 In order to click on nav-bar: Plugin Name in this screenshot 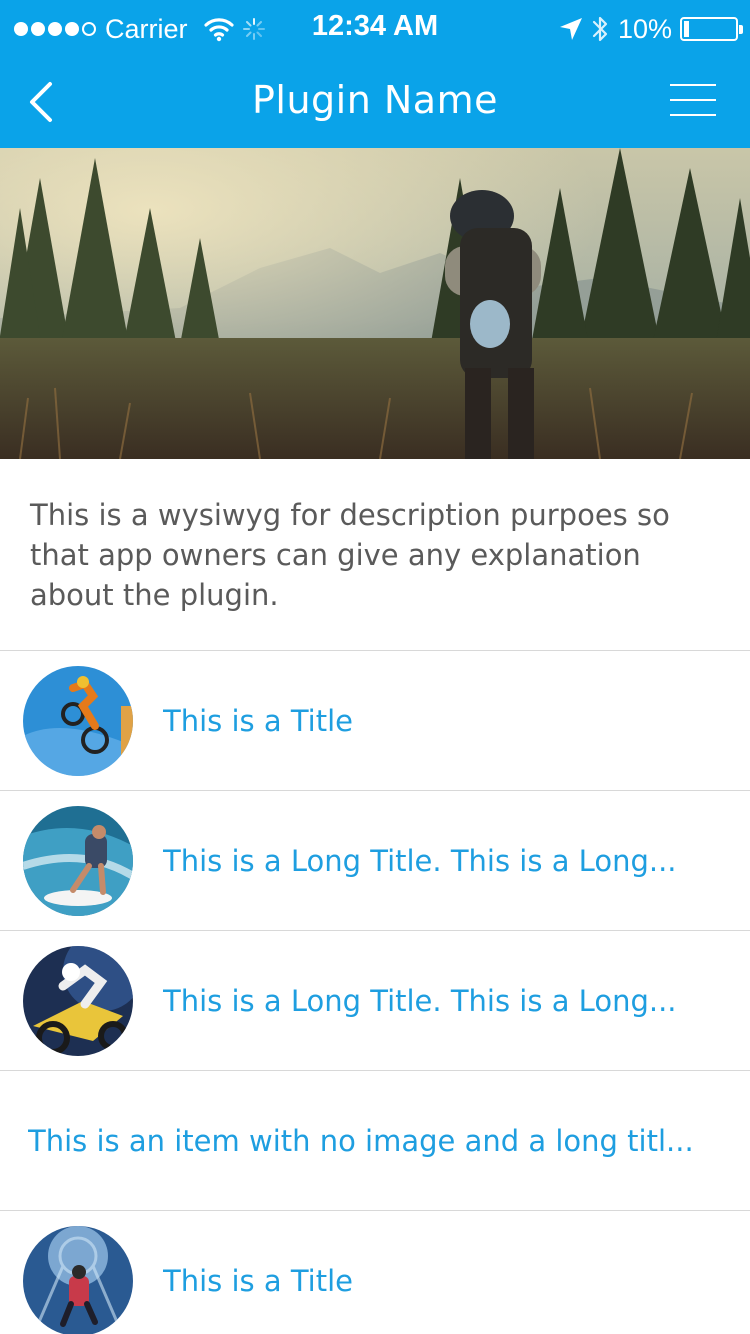, I will do `click(375, 104)`.